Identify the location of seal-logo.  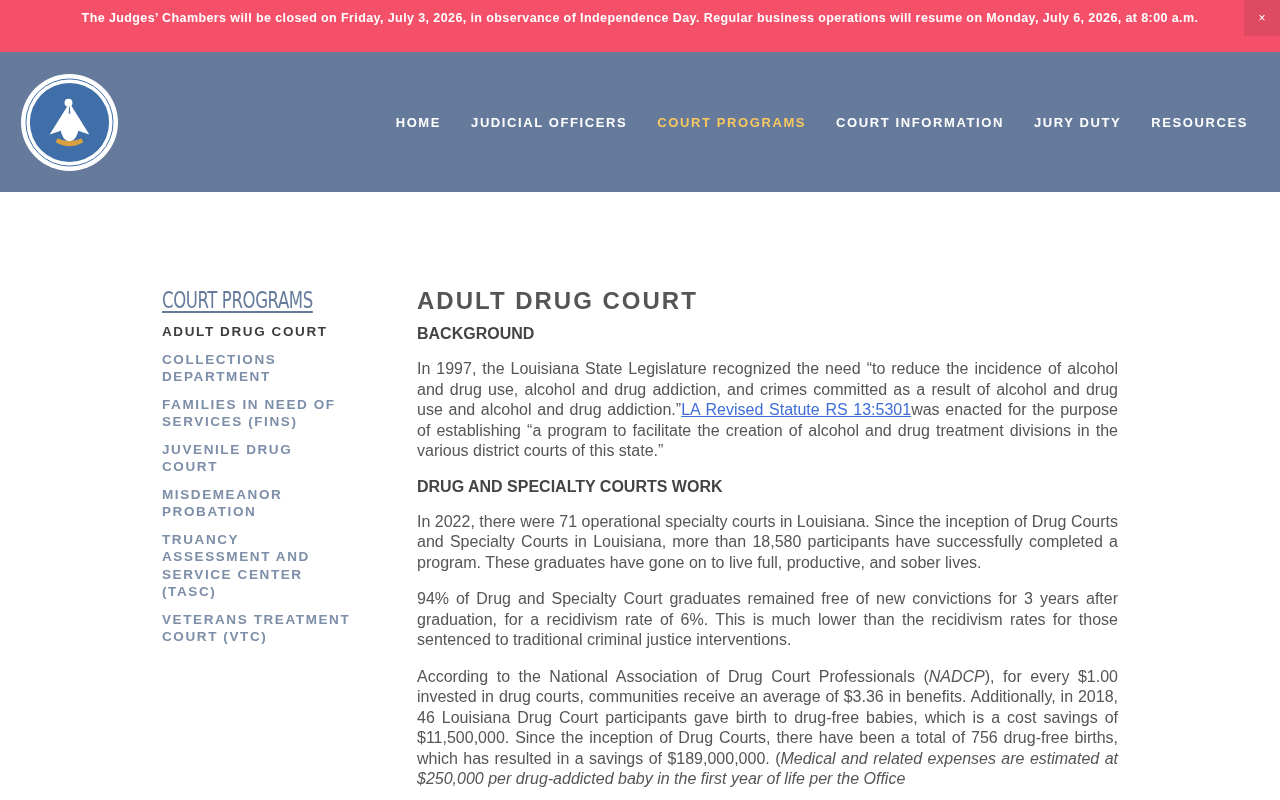
(69, 122).